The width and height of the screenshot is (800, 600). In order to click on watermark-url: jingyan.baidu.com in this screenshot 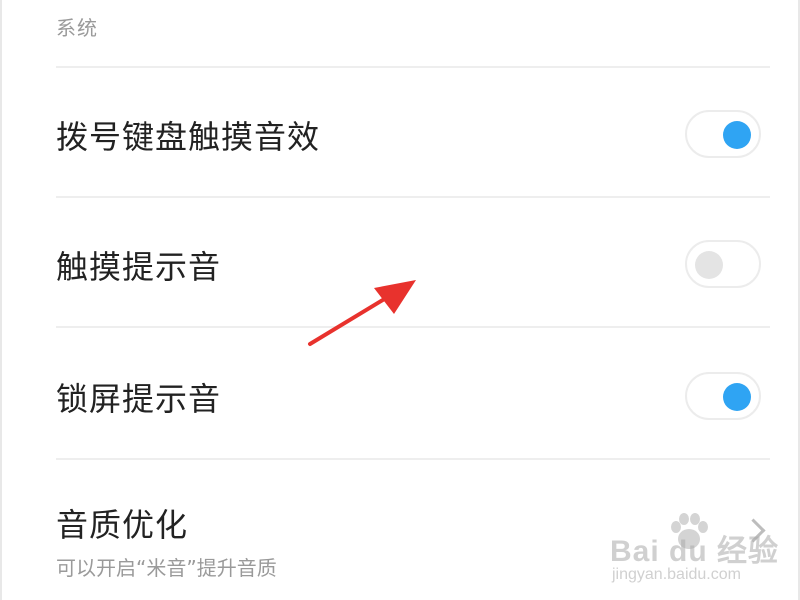, I will do `click(676, 574)`.